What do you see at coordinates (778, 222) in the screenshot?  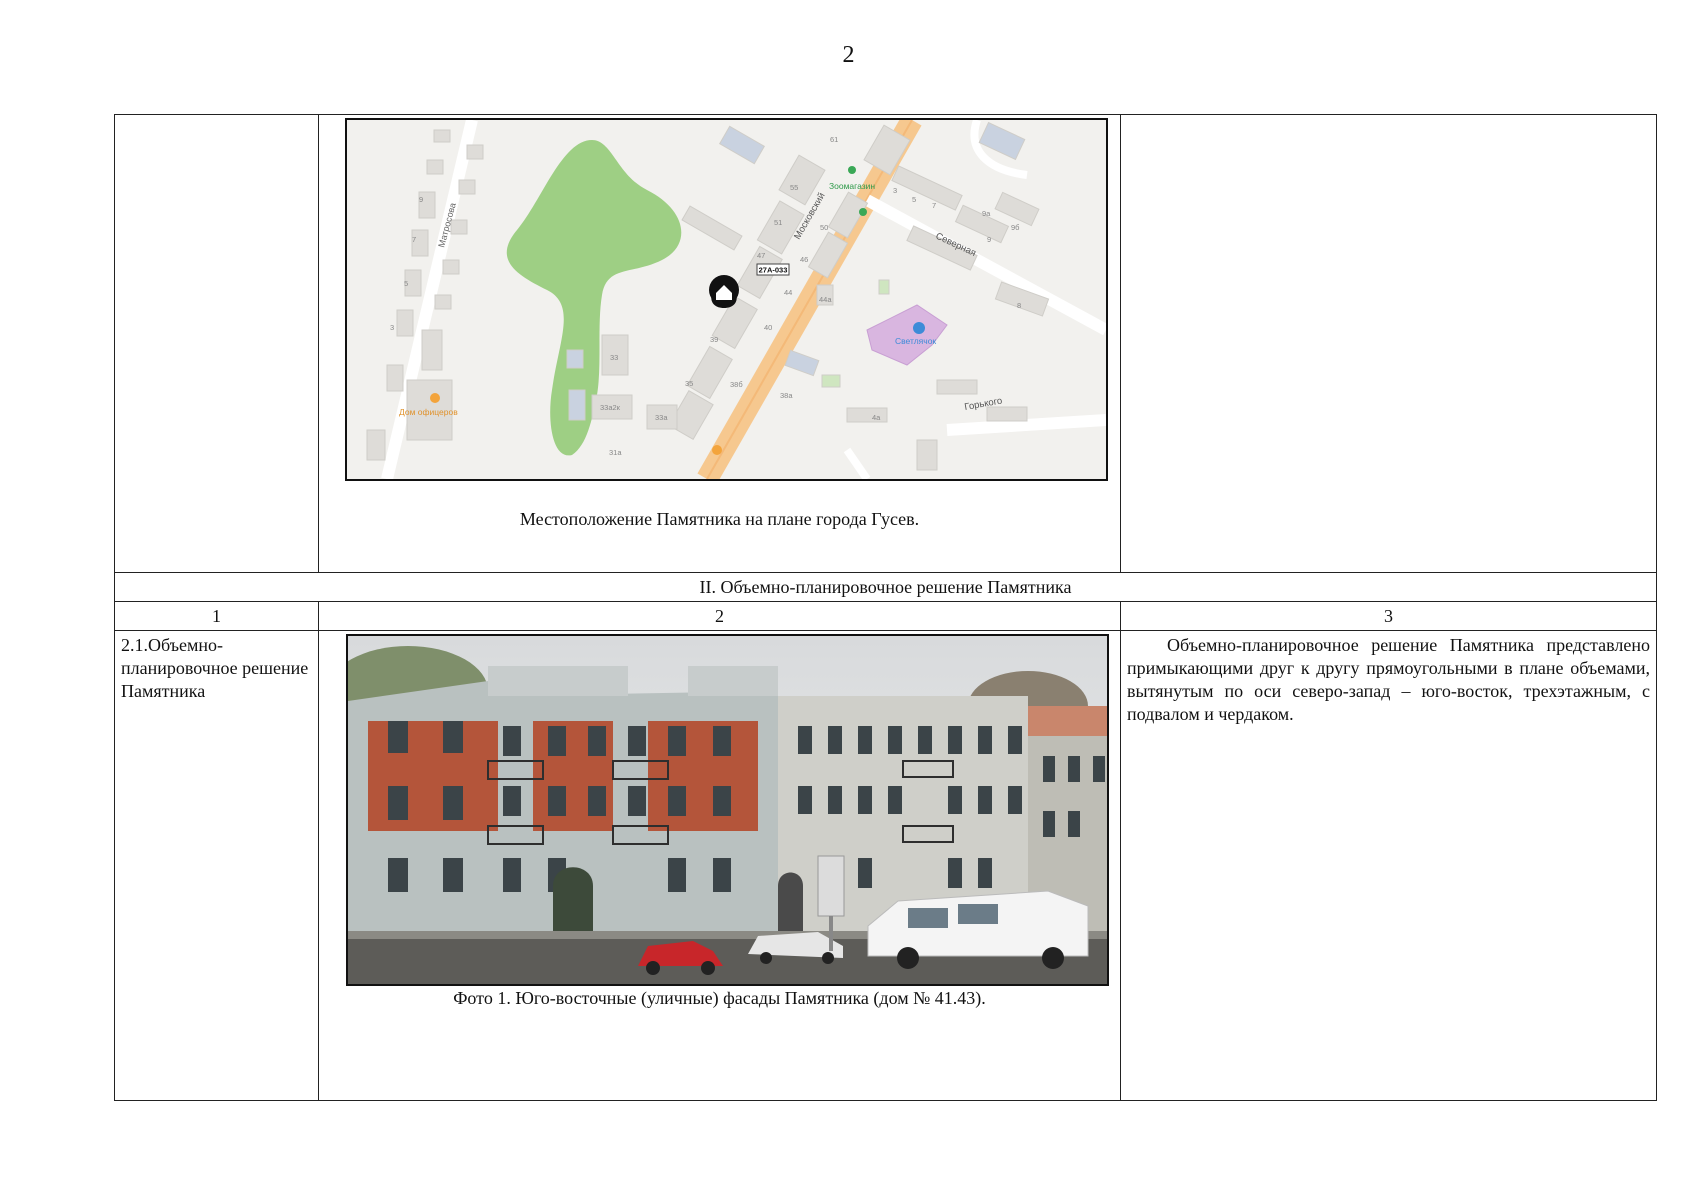 I see `svg-text: 51` at bounding box center [778, 222].